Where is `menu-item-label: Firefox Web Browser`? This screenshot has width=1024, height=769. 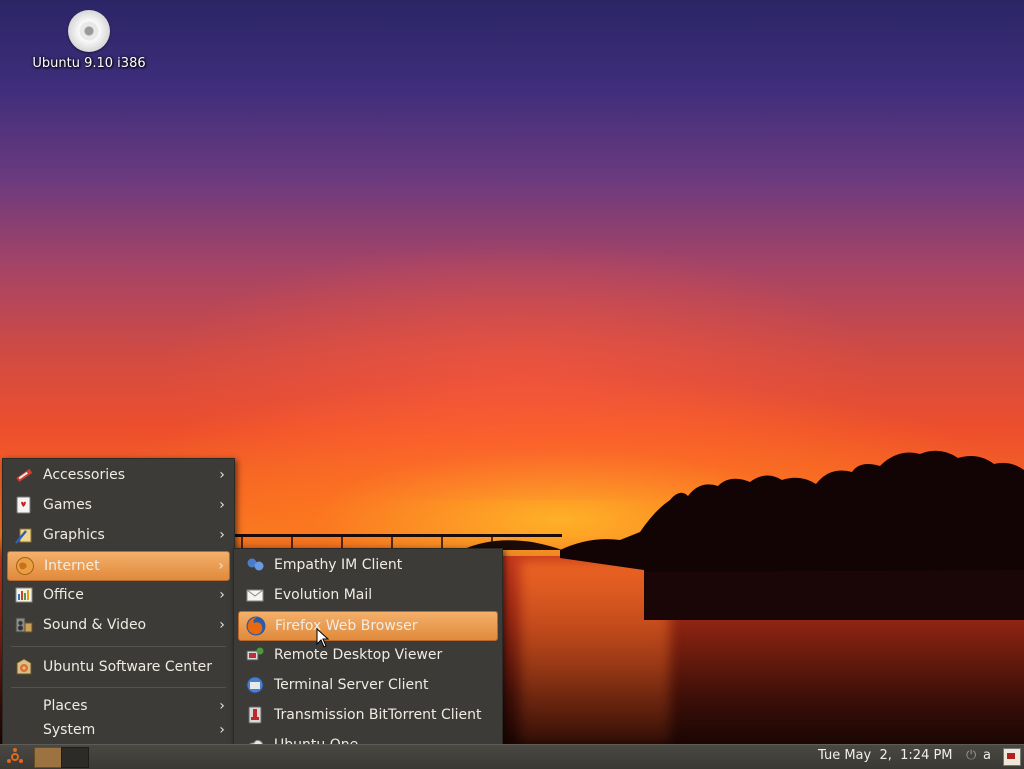
menu-item-label: Firefox Web Browser is located at coordinates (346, 626).